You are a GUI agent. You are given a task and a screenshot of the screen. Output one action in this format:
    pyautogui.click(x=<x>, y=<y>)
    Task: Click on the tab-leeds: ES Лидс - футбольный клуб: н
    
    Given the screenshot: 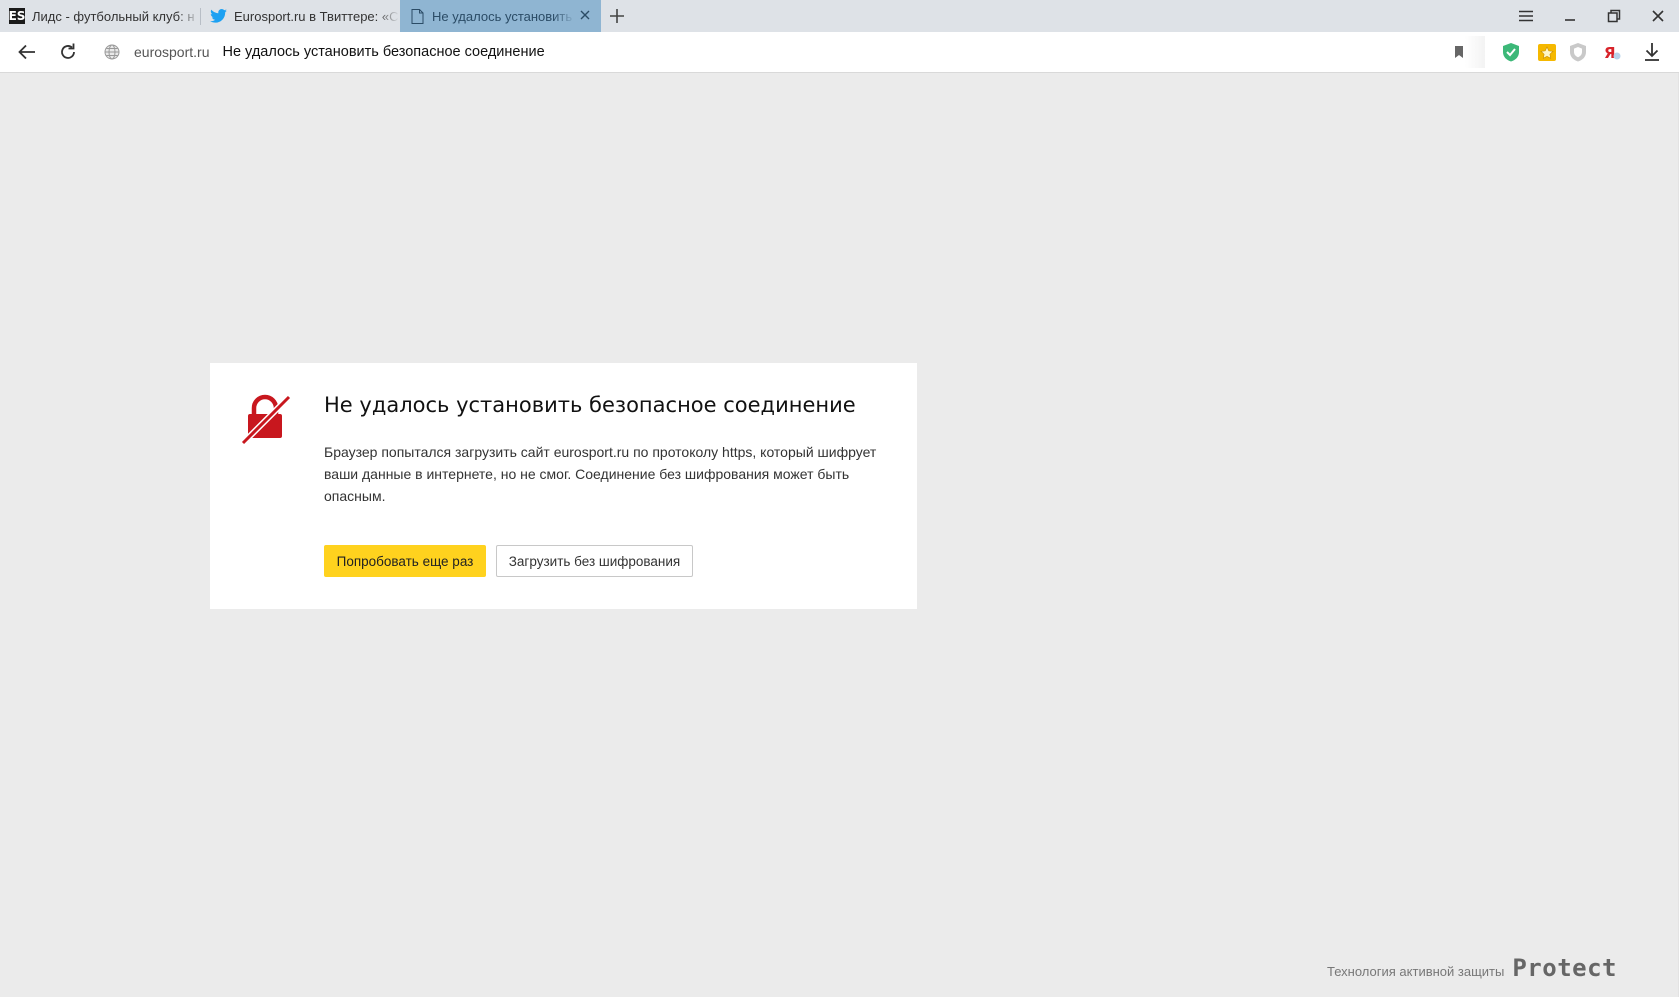 What is the action you would take?
    pyautogui.click(x=100, y=16)
    